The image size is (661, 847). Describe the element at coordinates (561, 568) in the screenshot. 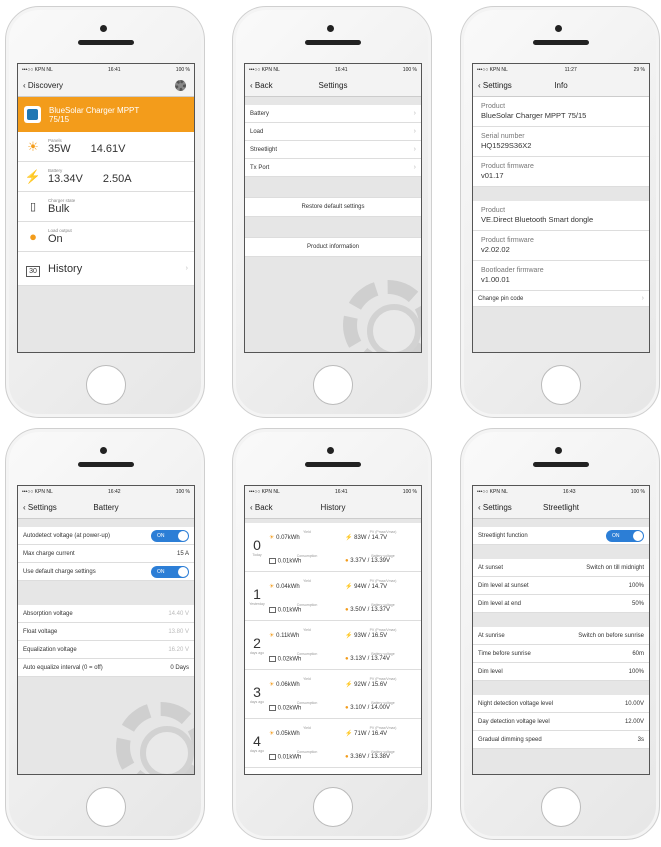

I see `at-sunset-row: At sunset Switch on till midnight` at that location.